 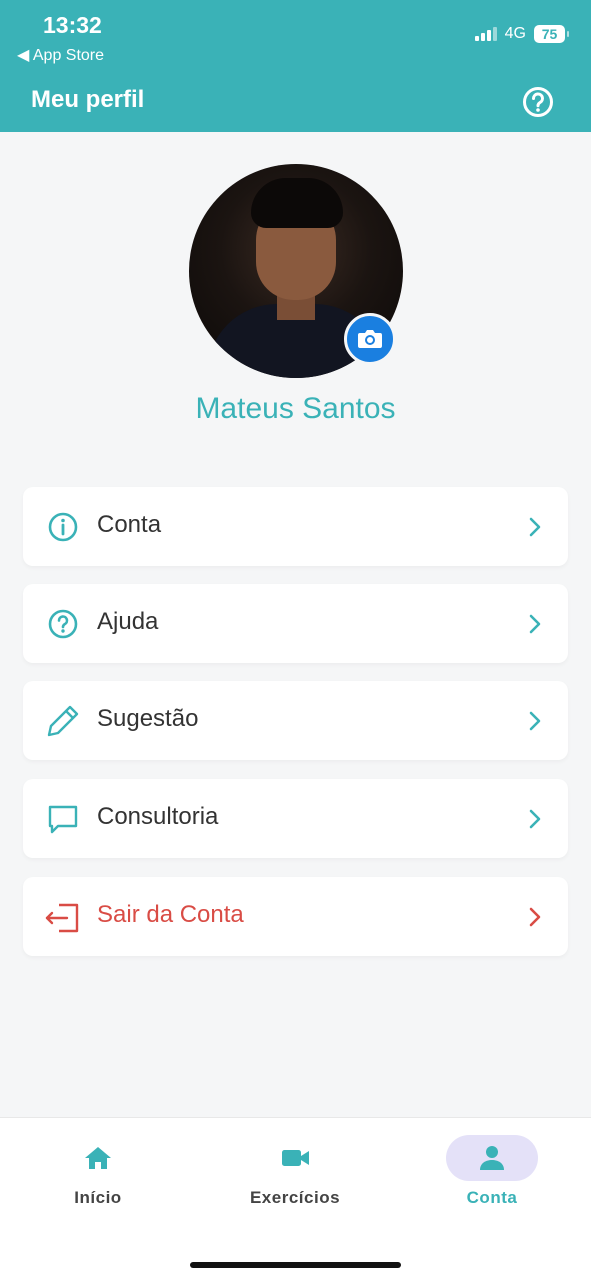 I want to click on nav-item-conta: Conta, so click(x=492, y=1173).